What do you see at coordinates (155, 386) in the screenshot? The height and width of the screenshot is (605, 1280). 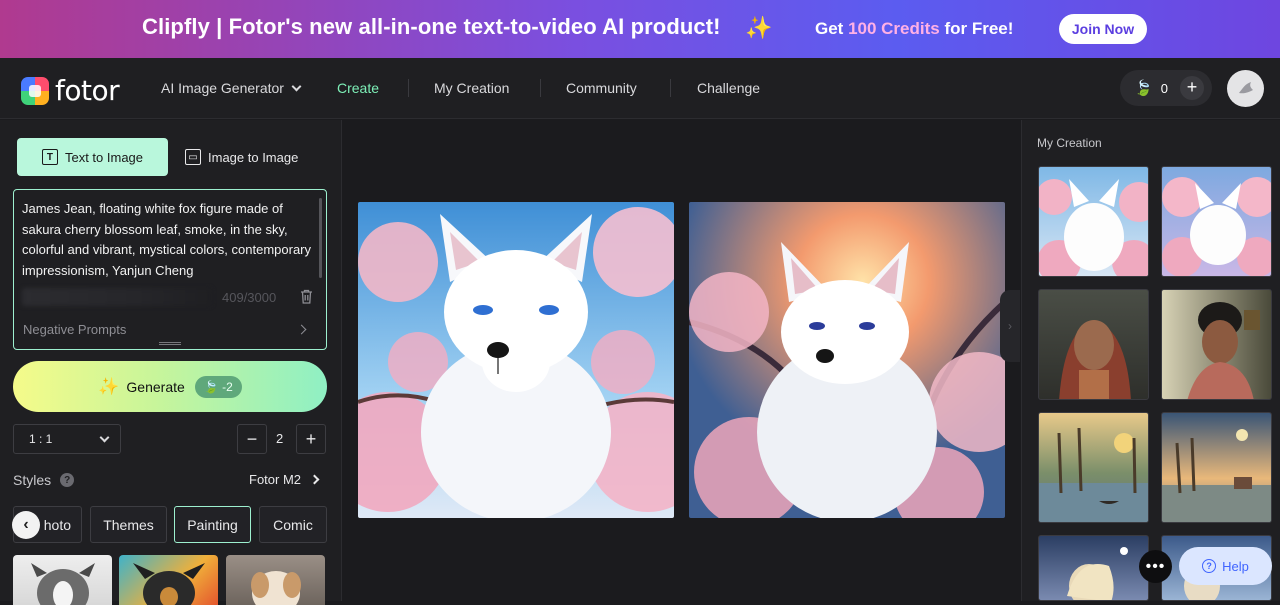 I see `generate-label: Generate` at bounding box center [155, 386].